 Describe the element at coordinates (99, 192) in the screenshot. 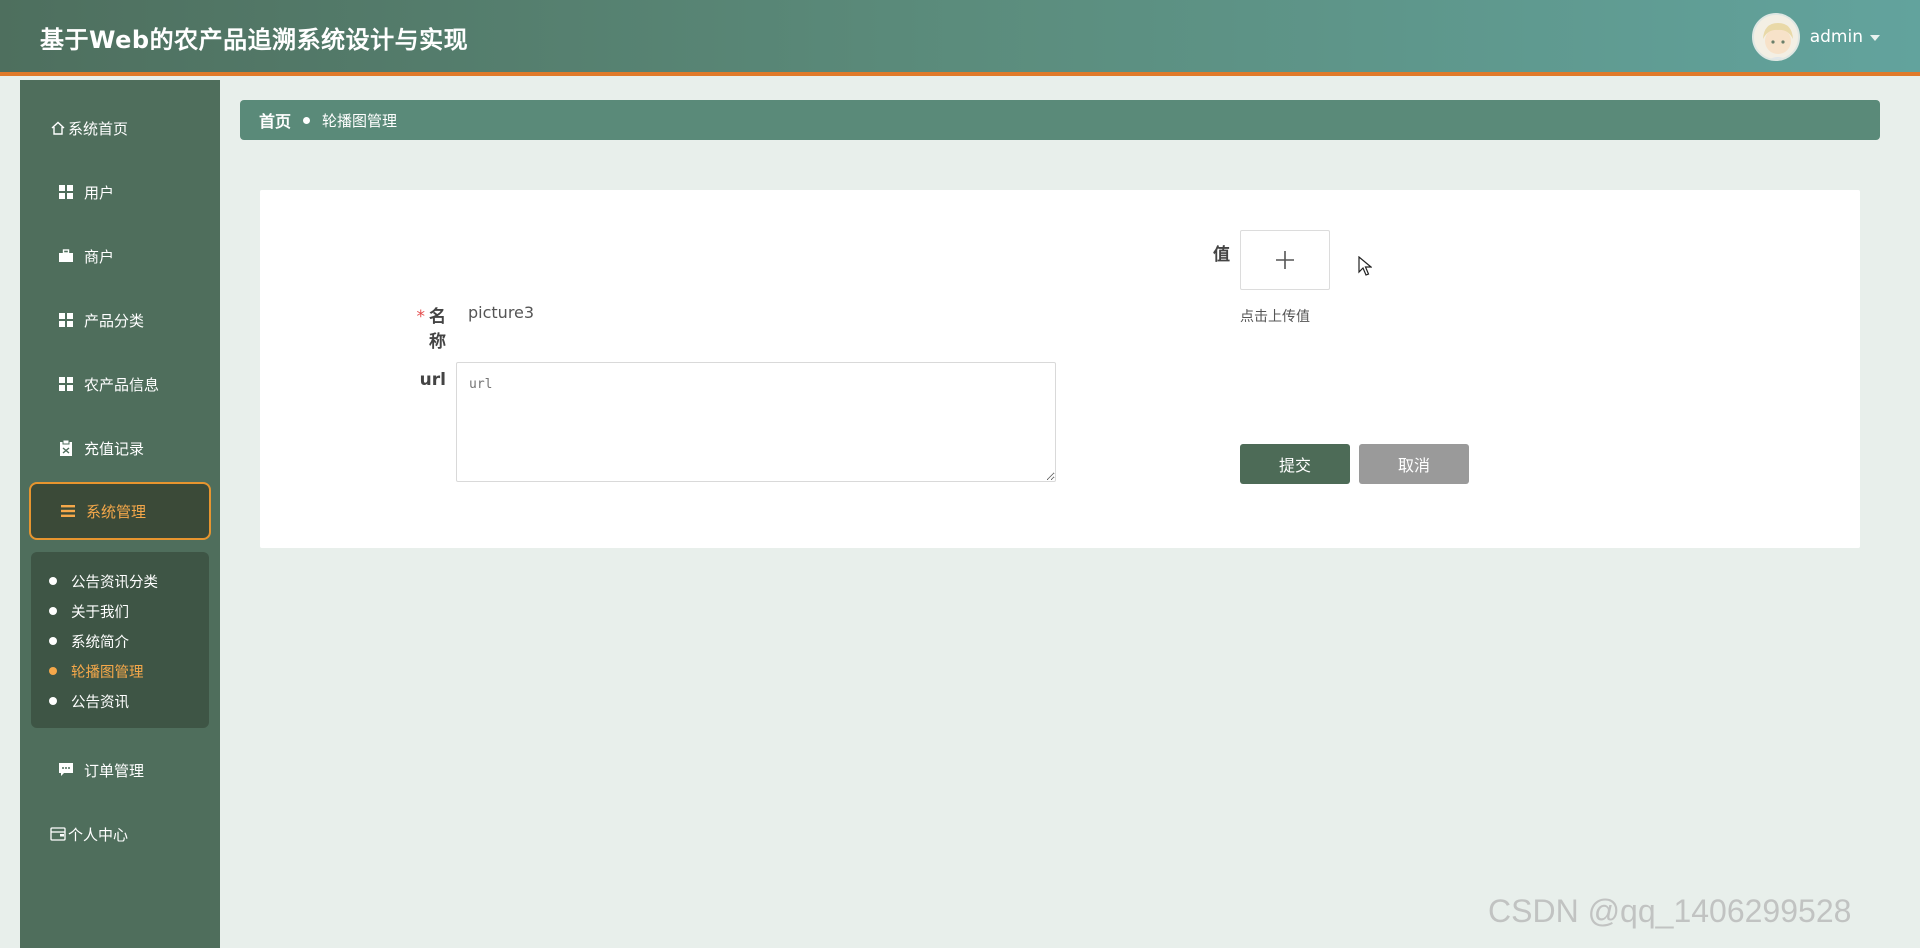

I see `sidebar-item-label: 用户` at that location.